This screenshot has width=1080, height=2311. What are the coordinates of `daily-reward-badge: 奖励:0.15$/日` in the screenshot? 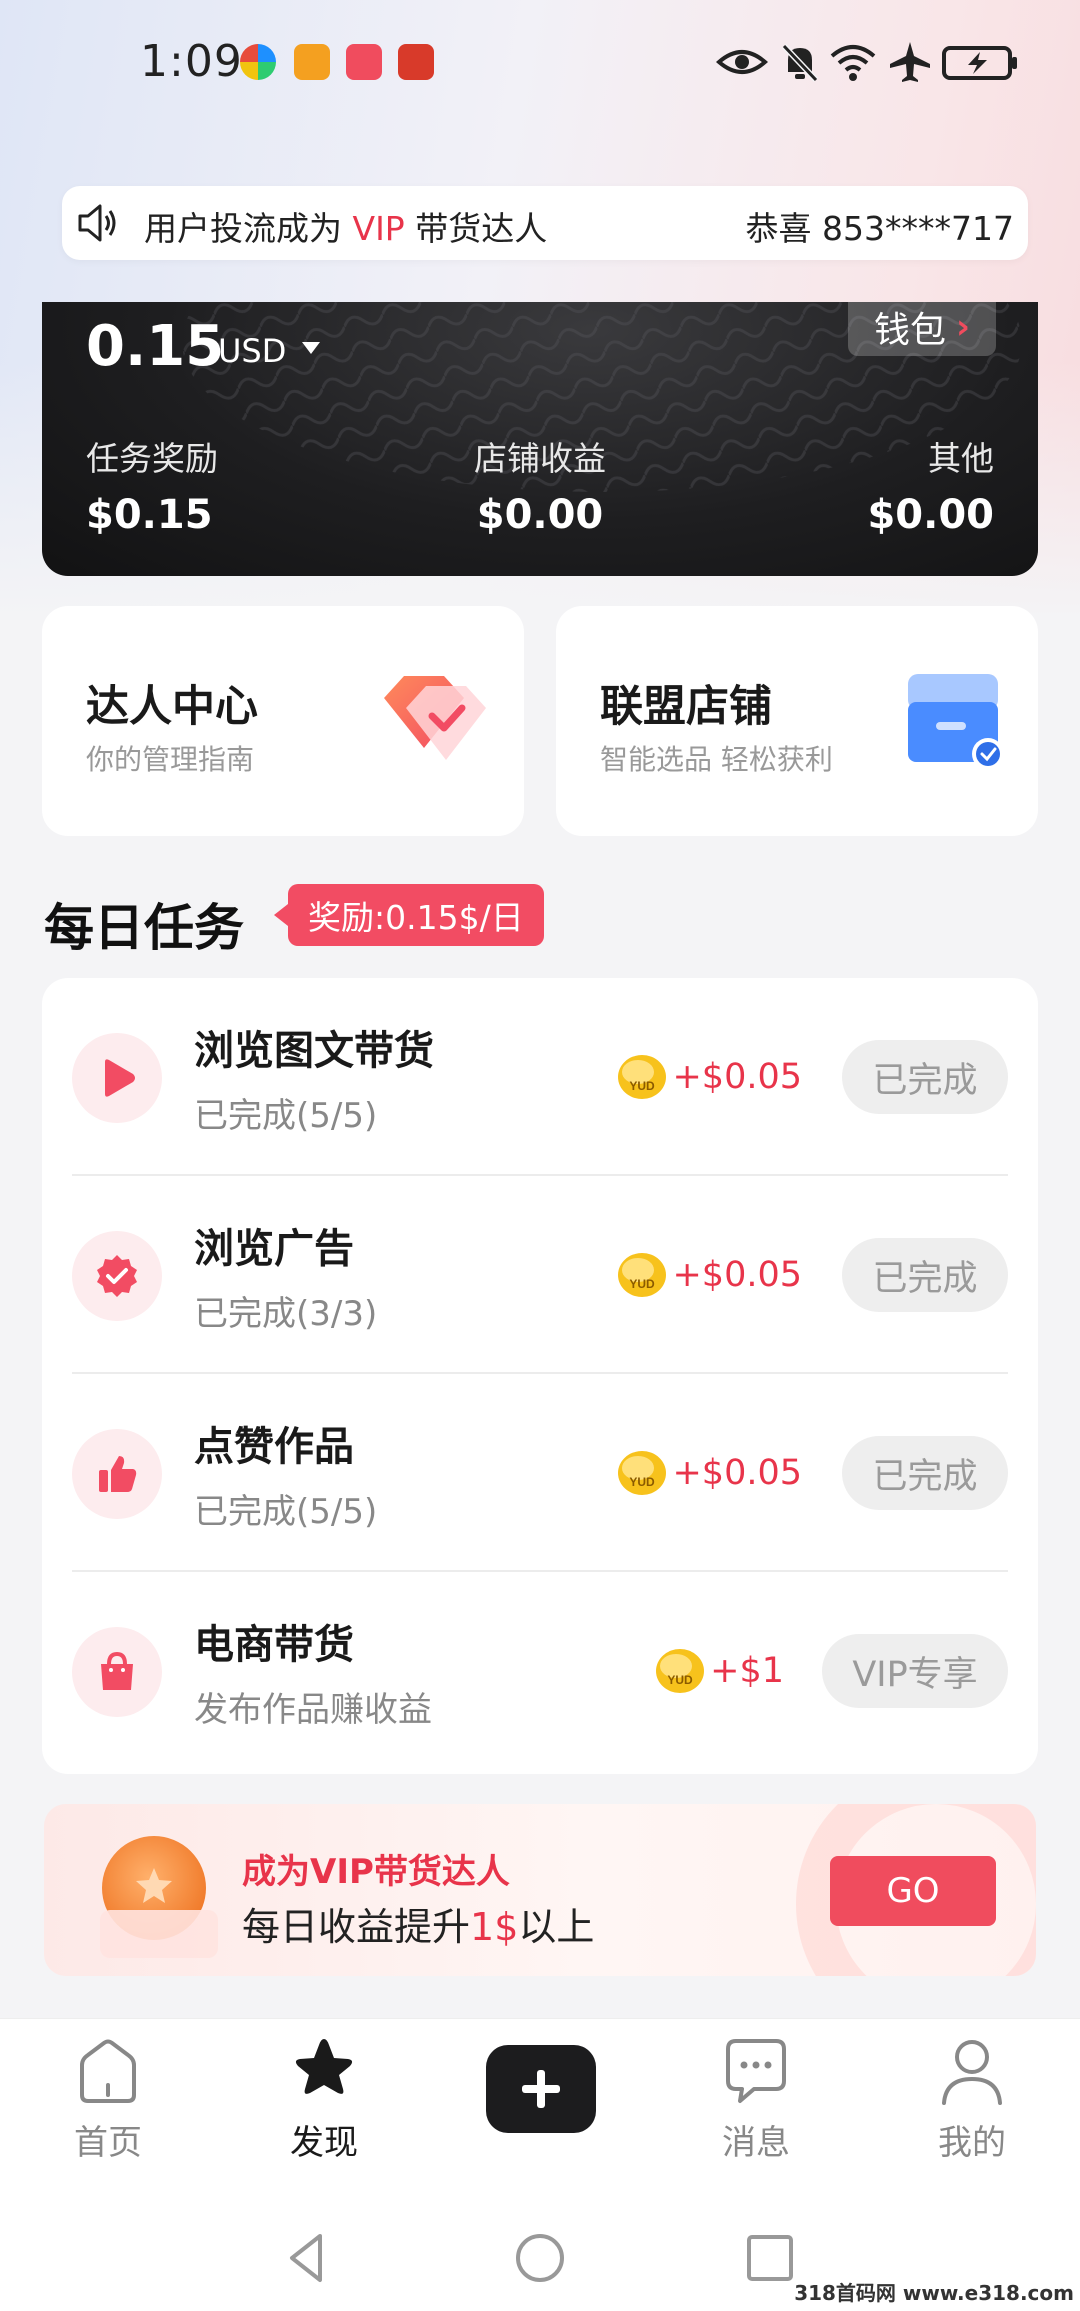 It's located at (409, 915).